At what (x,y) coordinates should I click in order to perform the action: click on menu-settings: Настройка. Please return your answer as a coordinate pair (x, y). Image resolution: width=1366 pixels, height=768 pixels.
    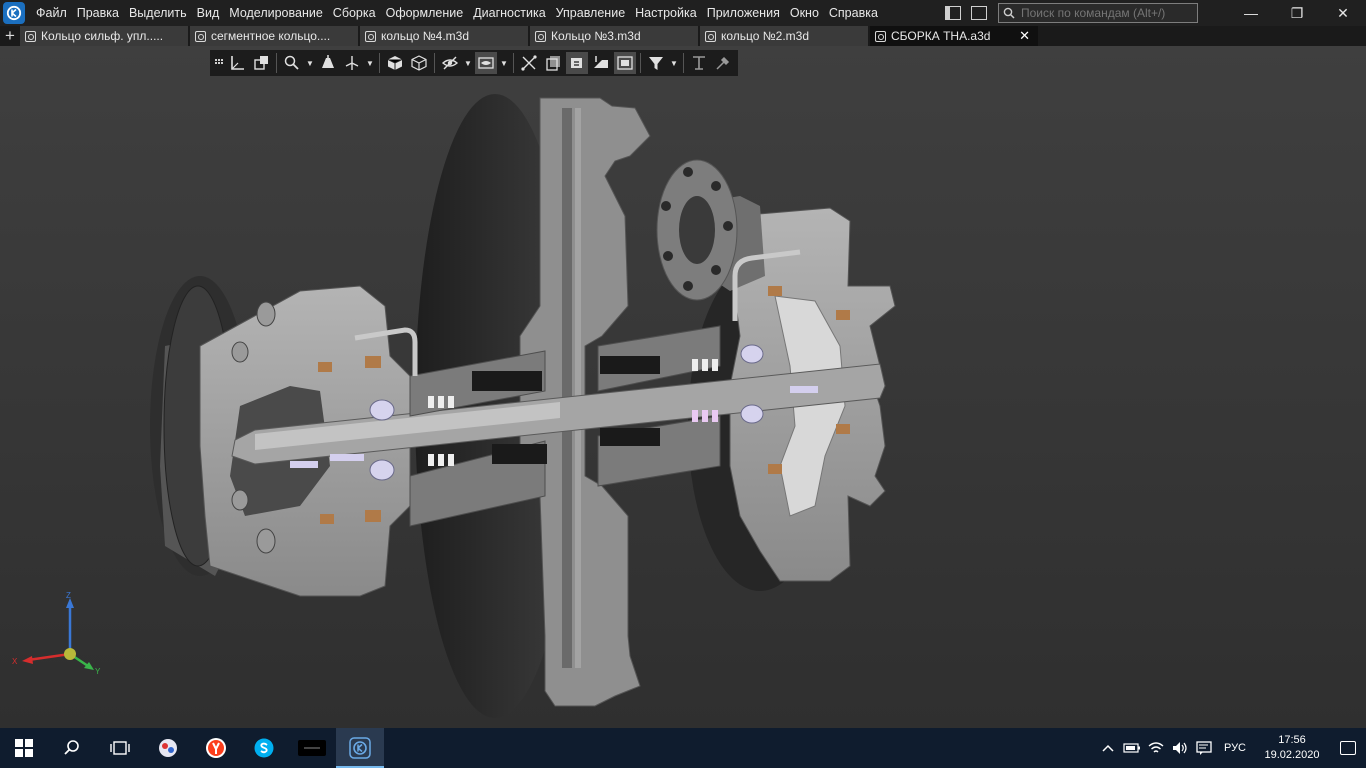
    Looking at the image, I should click on (666, 13).